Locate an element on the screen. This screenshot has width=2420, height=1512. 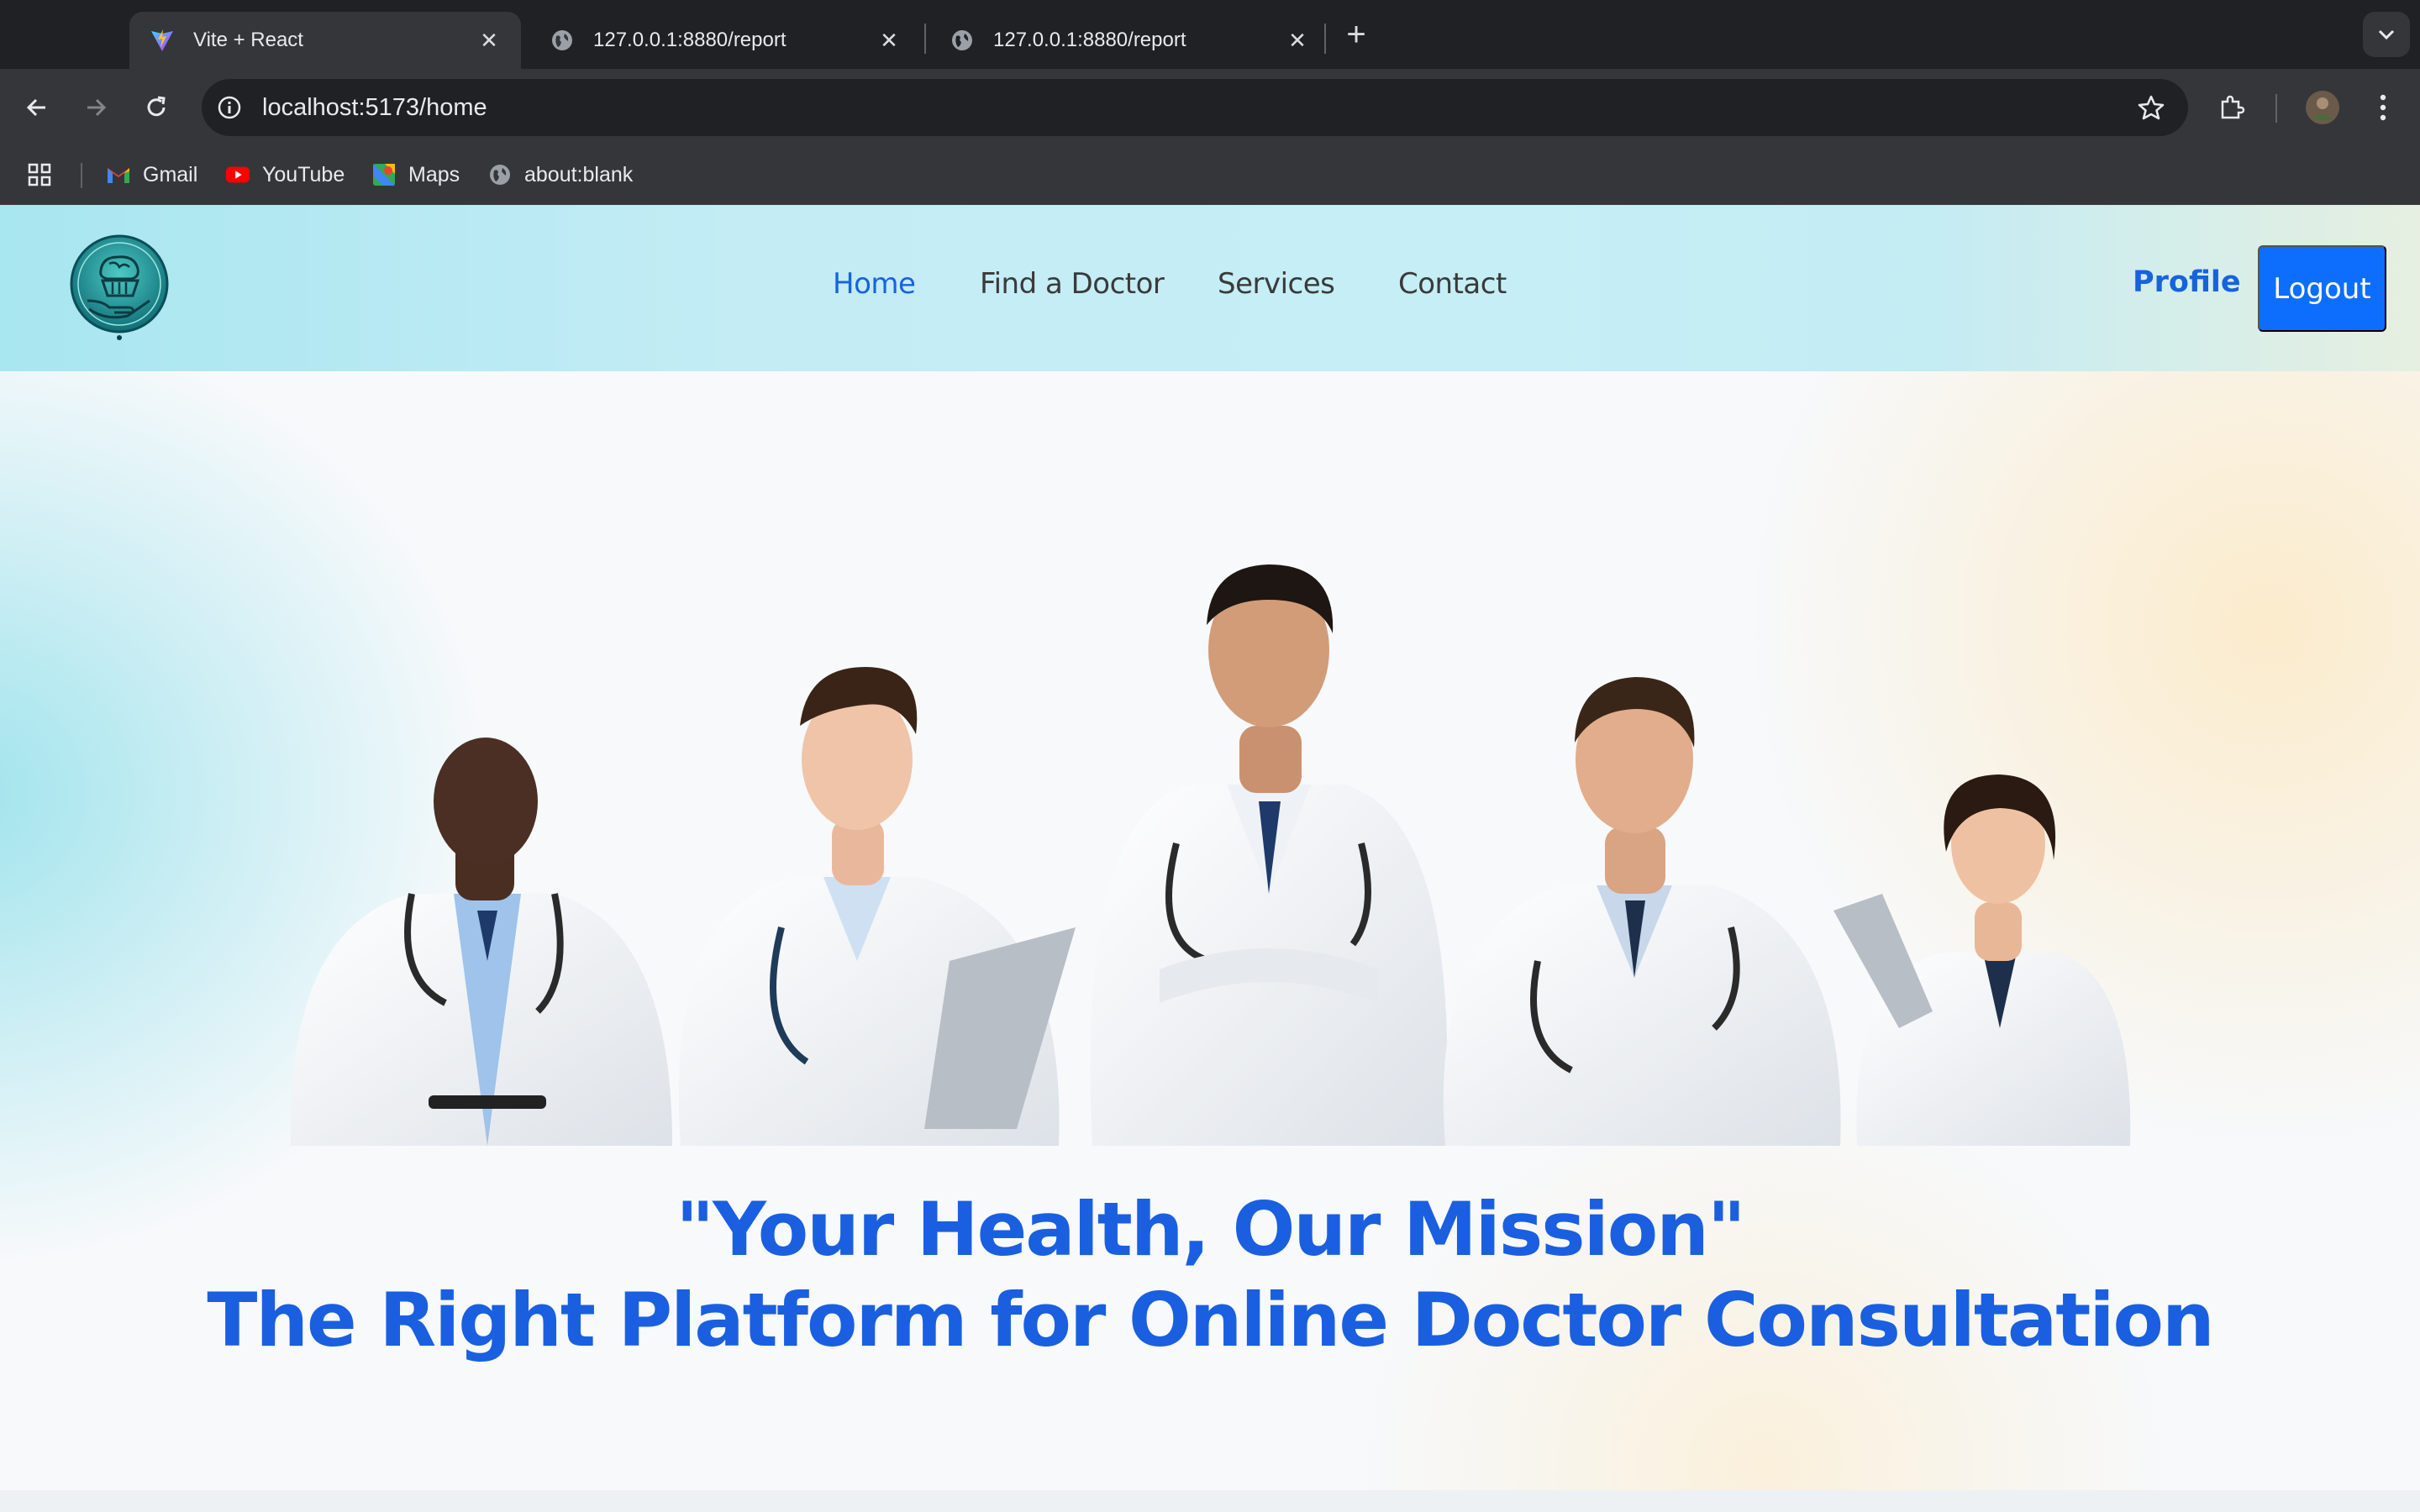
back-button is located at coordinates (36, 107).